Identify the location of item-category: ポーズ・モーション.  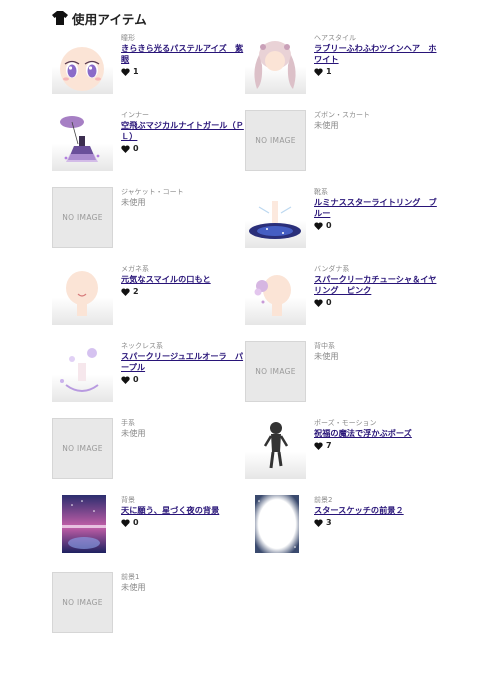
(345, 423).